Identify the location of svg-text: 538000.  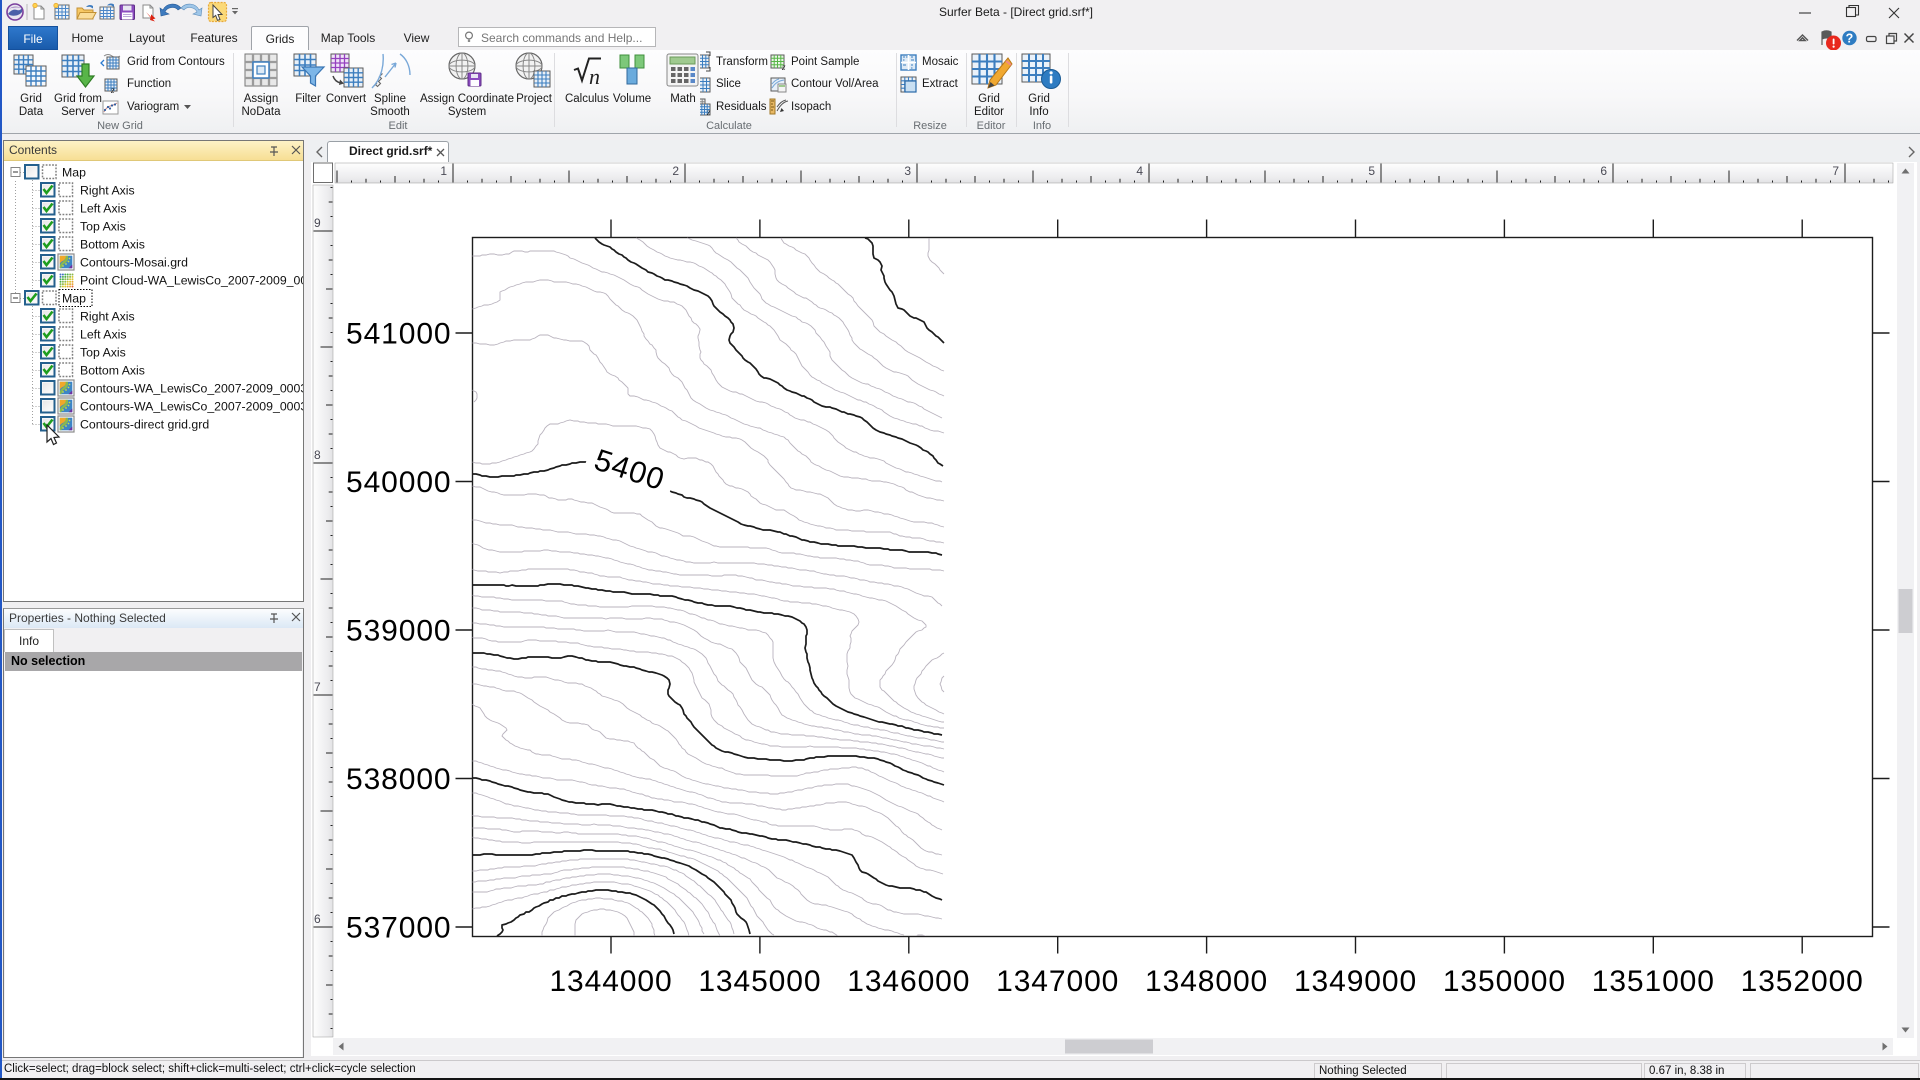
(399, 779).